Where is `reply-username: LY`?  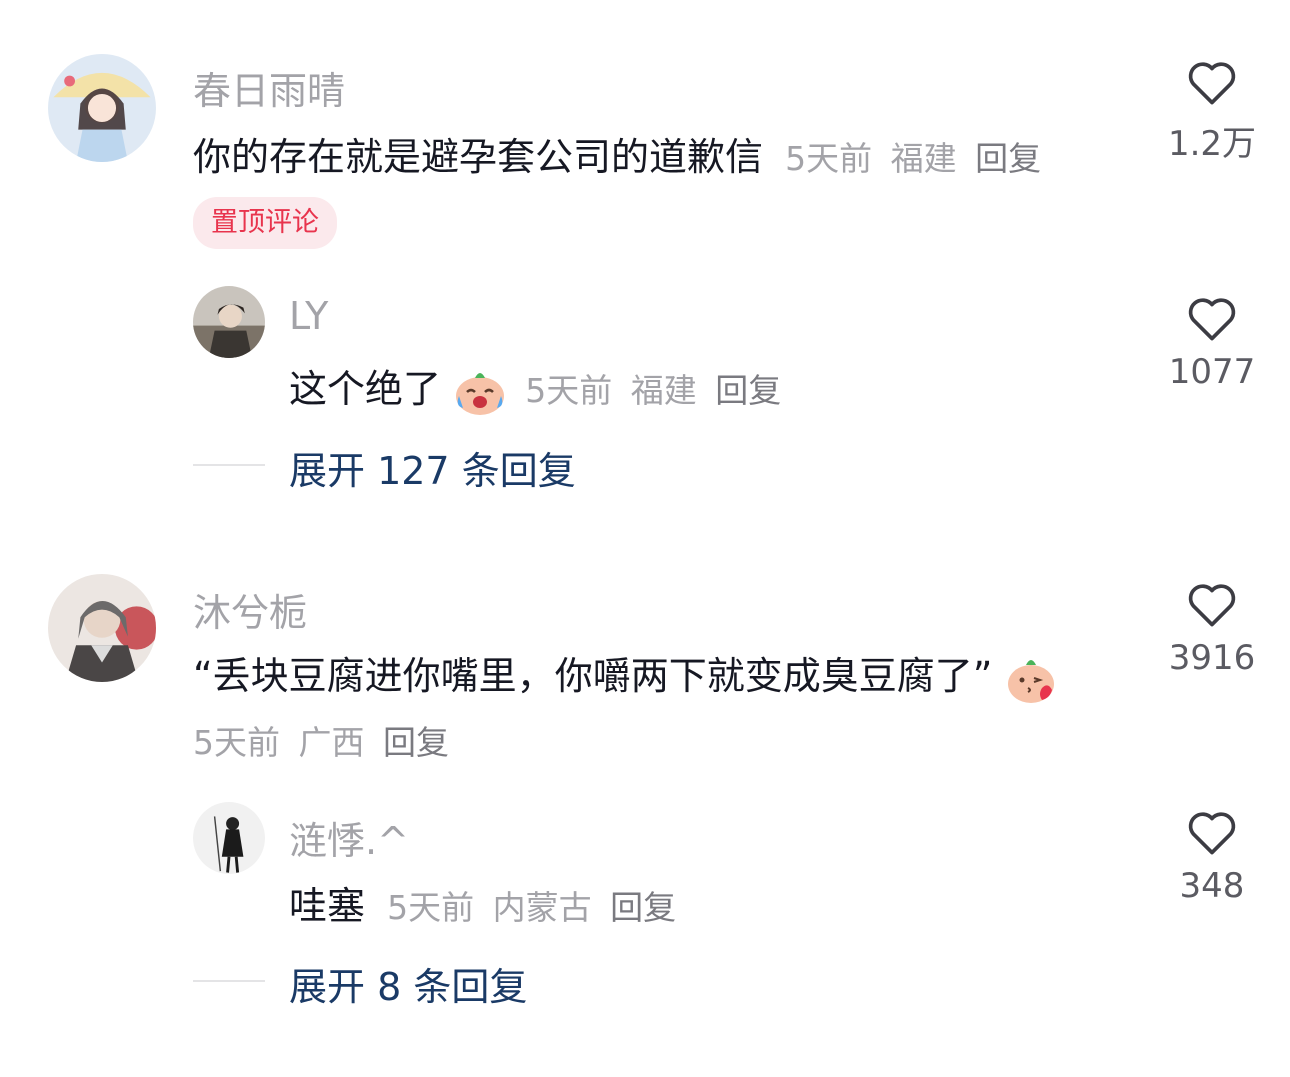 reply-username: LY is located at coordinates (308, 316).